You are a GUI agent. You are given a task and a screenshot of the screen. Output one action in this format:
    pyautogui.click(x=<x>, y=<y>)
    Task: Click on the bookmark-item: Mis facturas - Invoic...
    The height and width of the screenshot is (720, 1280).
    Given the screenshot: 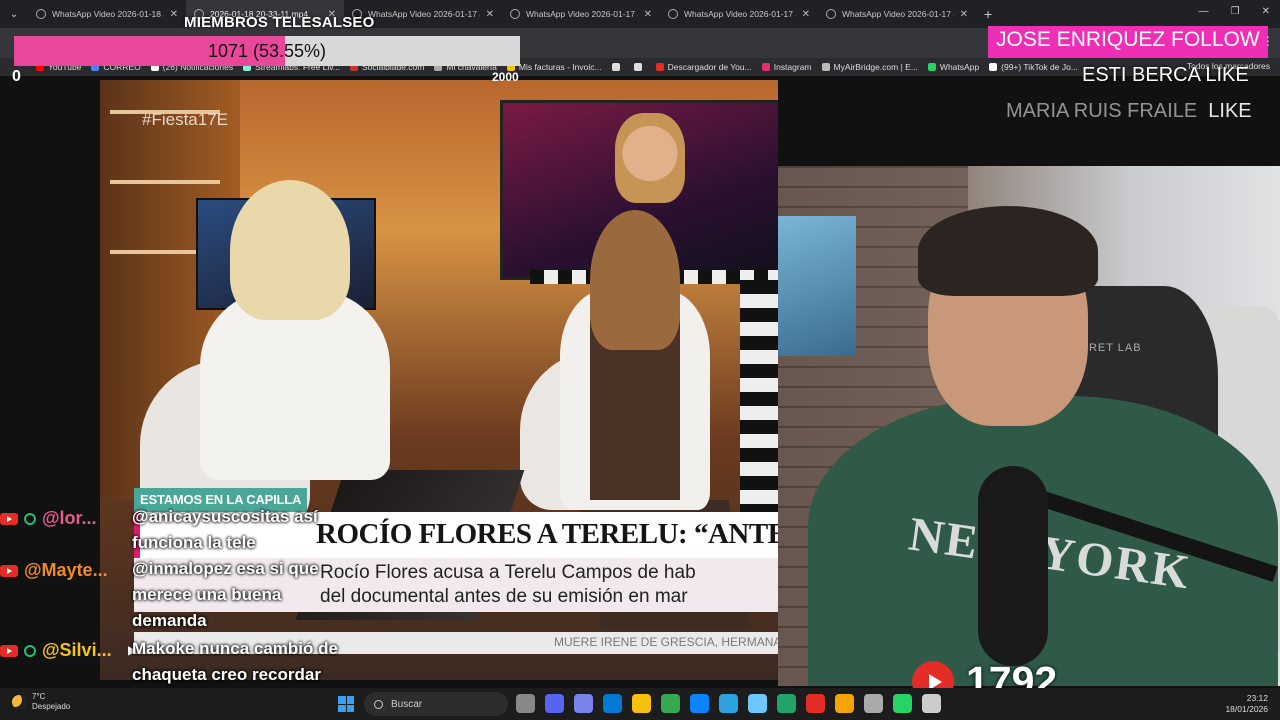 What is the action you would take?
    pyautogui.click(x=554, y=67)
    